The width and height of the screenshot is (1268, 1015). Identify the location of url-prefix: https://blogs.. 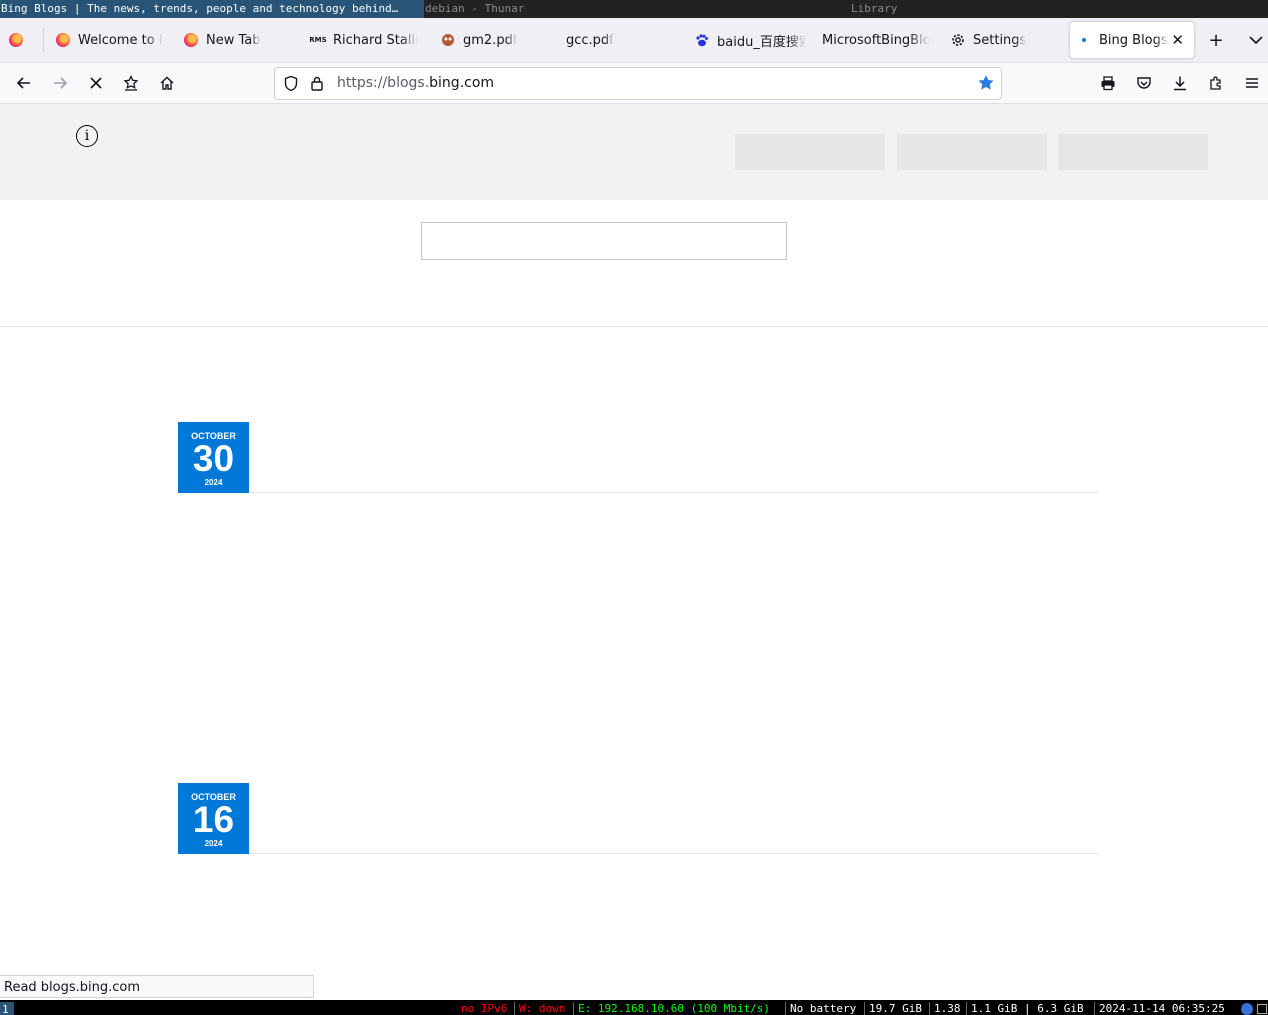
(383, 83).